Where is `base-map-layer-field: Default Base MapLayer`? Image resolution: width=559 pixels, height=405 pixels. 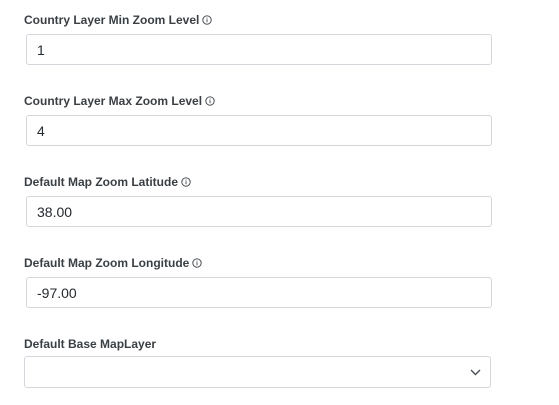
base-map-layer-field: Default Base MapLayer is located at coordinates (258, 362).